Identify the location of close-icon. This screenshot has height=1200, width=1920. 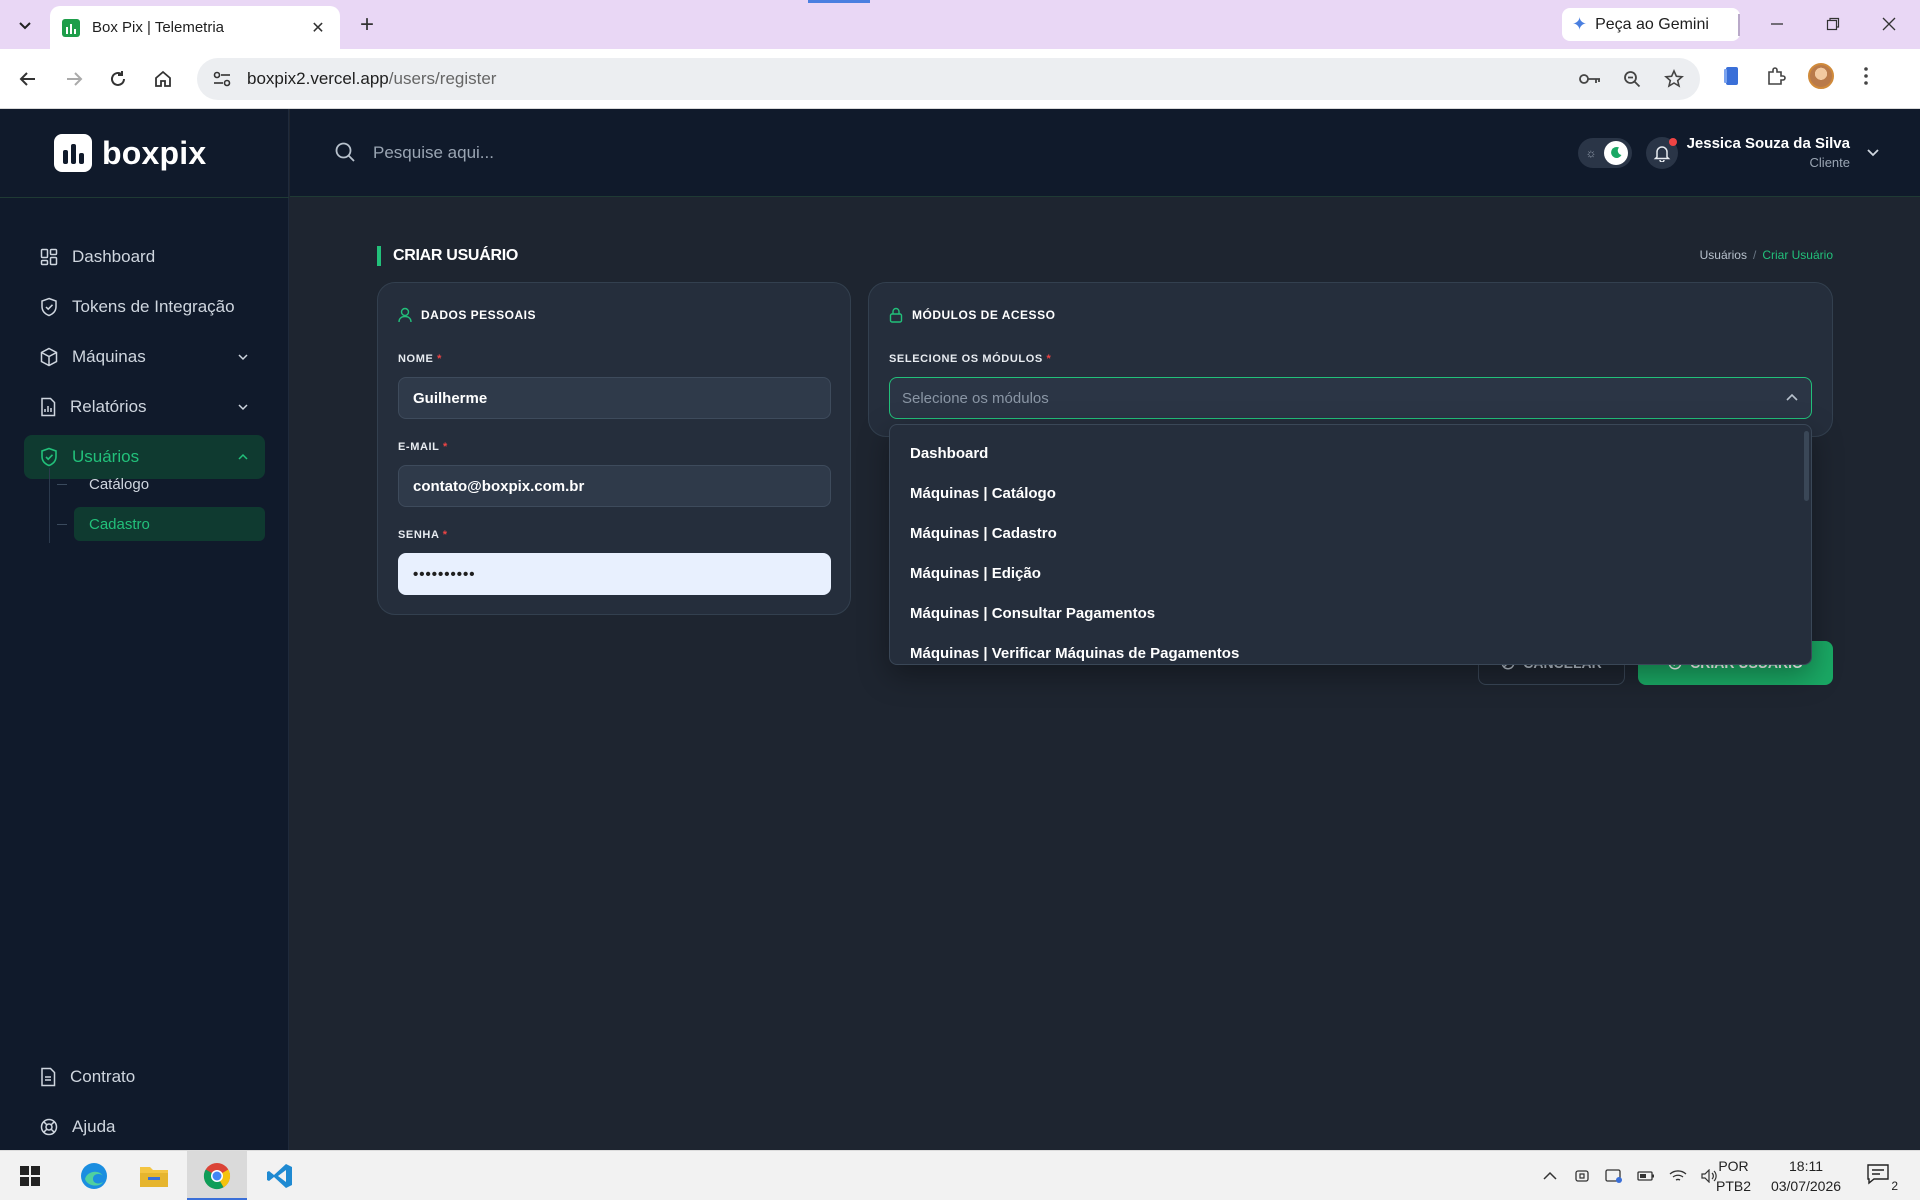
(1889, 24).